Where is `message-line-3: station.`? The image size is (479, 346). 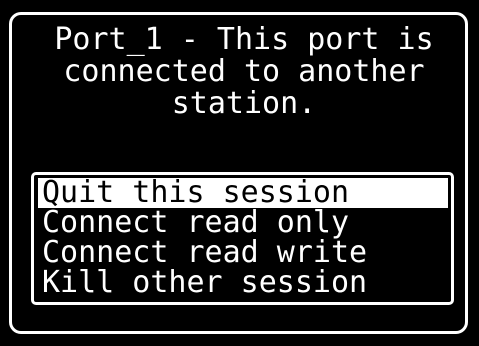
message-line-3: station. is located at coordinates (244, 103).